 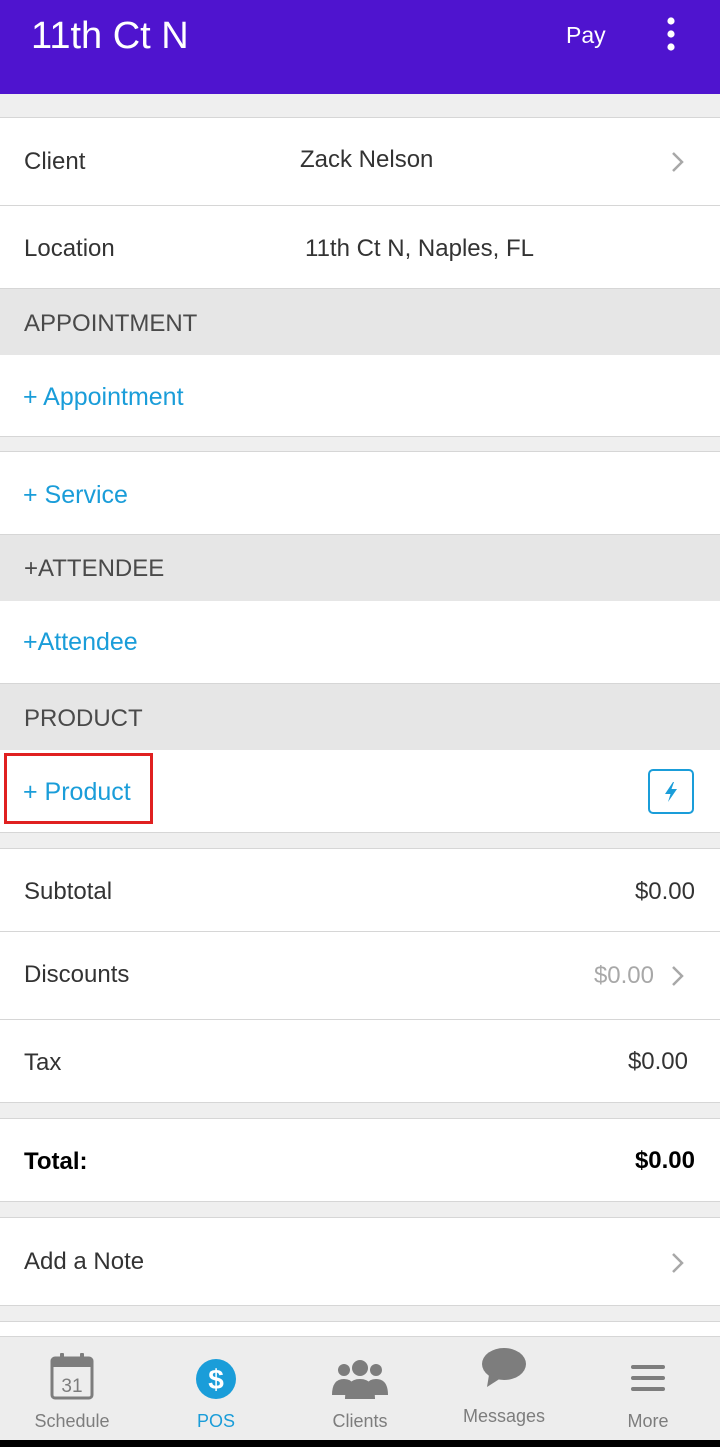 I want to click on nav-pos: $ POS, so click(x=216, y=1389).